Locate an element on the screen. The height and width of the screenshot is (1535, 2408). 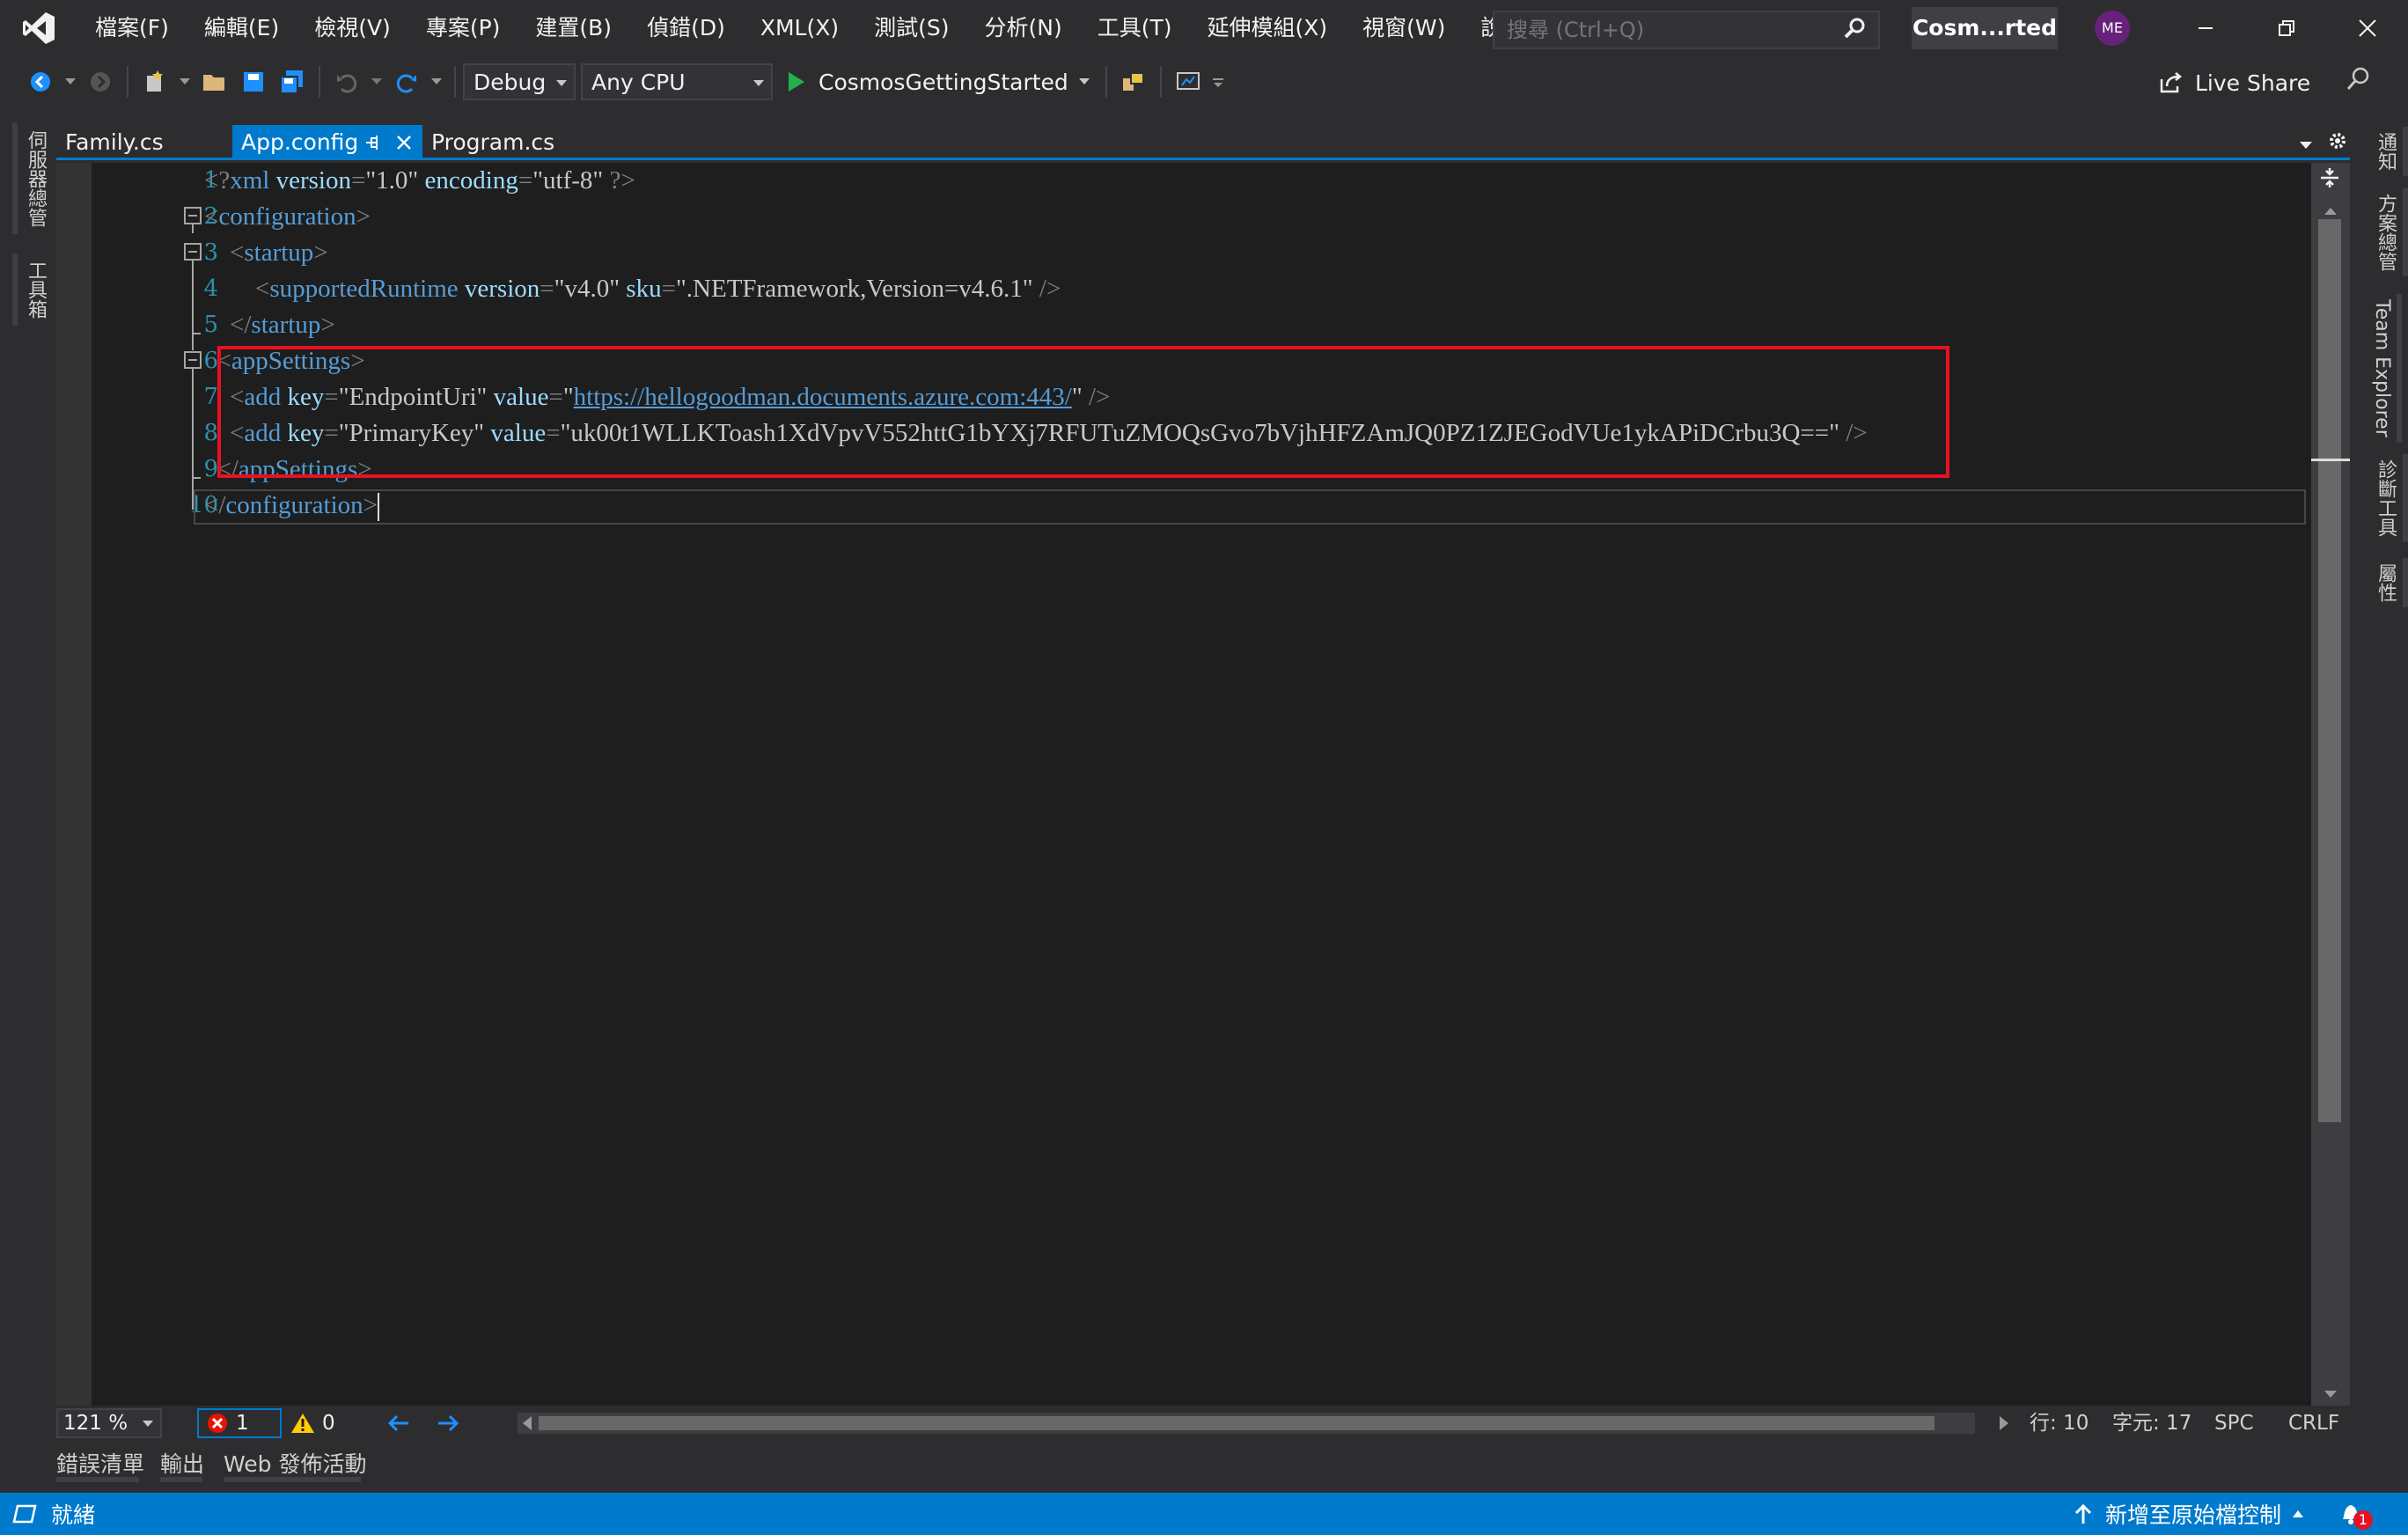
warning-count: 0 is located at coordinates (328, 1423).